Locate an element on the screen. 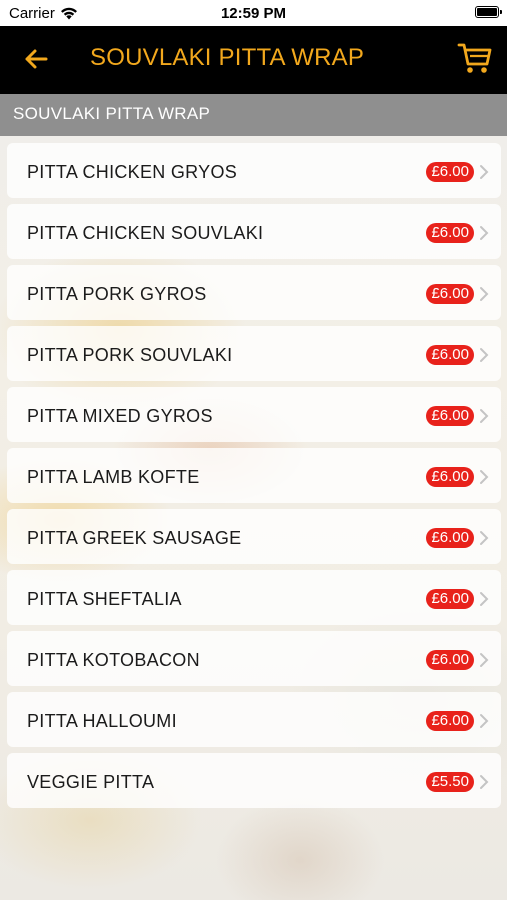 The image size is (507, 900). menu-item: PITTA CHICKEN GRYOS £6.00 is located at coordinates (254, 170).